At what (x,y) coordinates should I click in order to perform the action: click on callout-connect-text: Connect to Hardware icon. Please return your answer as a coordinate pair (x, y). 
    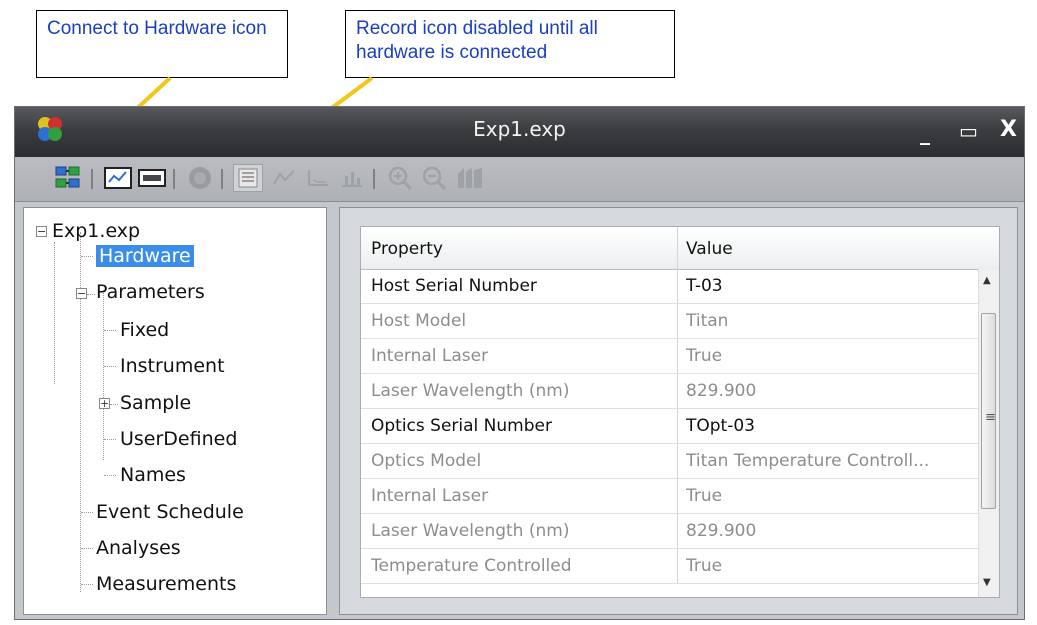
    Looking at the image, I should click on (157, 28).